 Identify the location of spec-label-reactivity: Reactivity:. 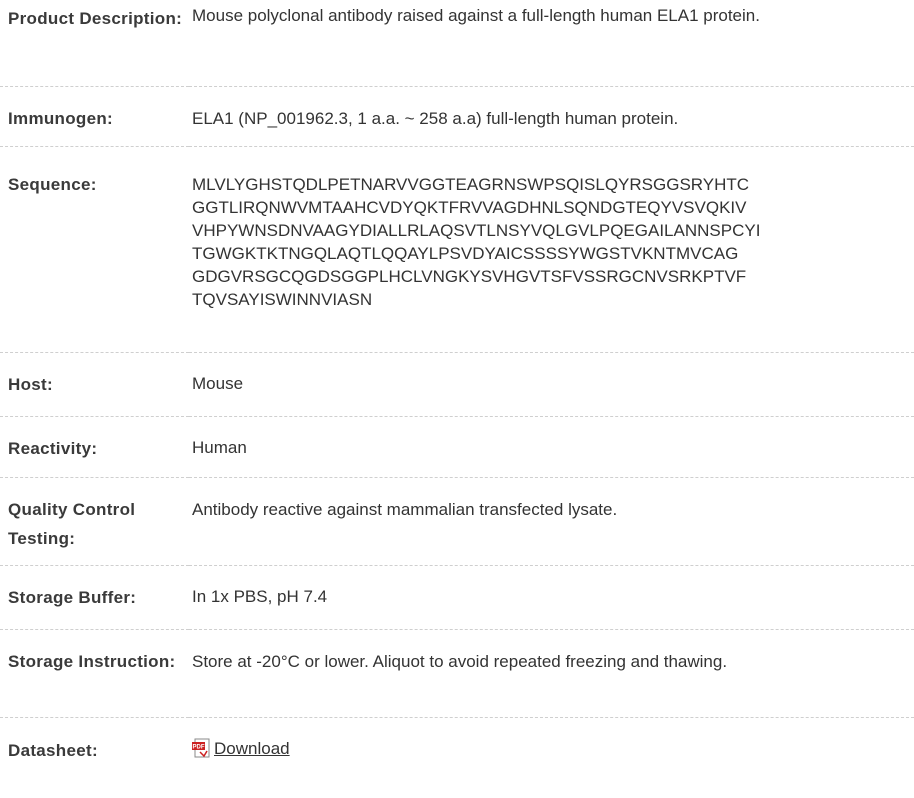
(94, 447).